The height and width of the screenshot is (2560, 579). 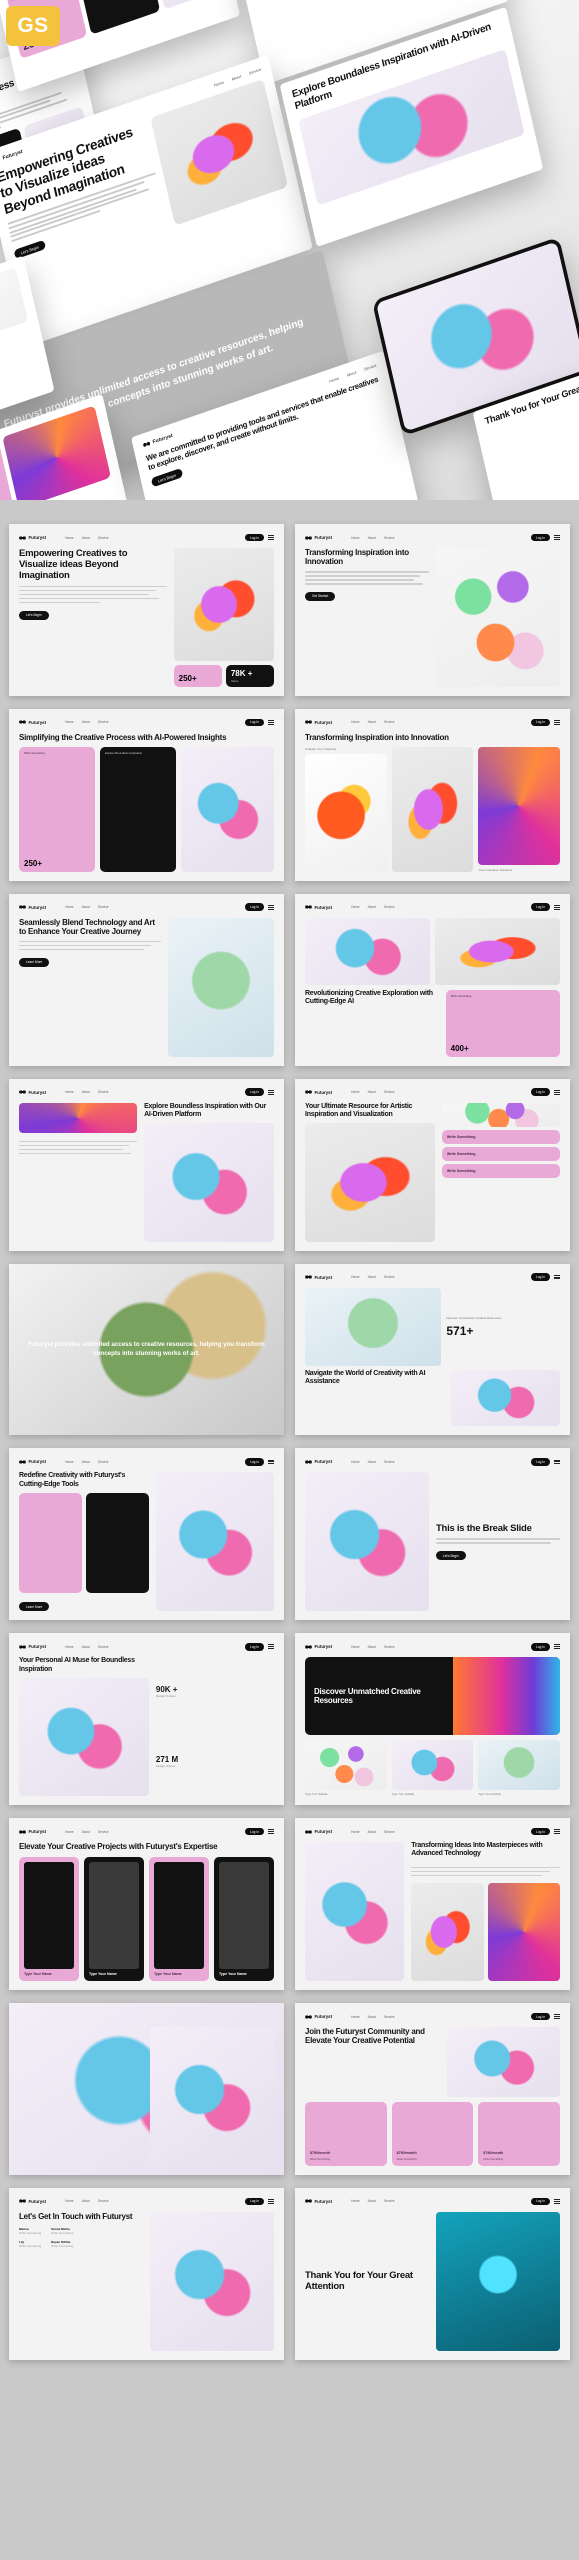 What do you see at coordinates (320, 596) in the screenshot?
I see `cta-button: Get Started` at bounding box center [320, 596].